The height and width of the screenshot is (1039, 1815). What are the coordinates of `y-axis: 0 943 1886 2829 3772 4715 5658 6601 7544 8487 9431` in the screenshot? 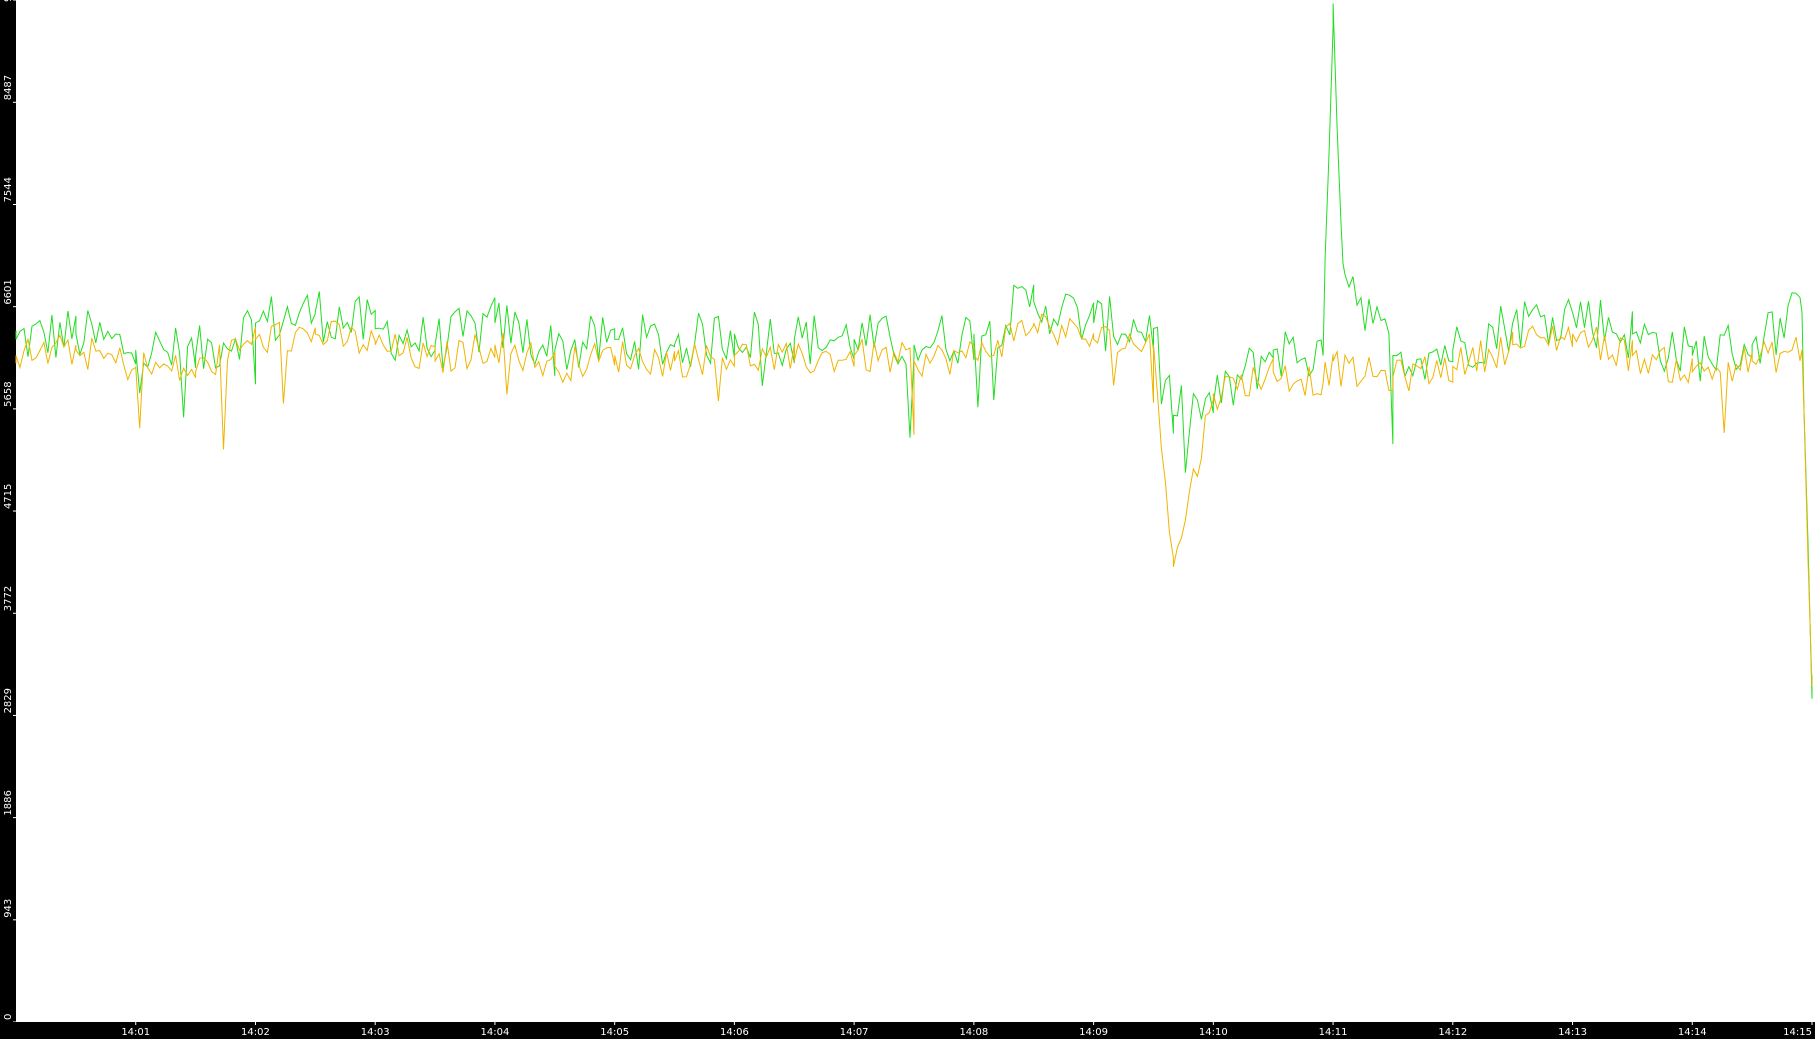 It's located at (8, 519).